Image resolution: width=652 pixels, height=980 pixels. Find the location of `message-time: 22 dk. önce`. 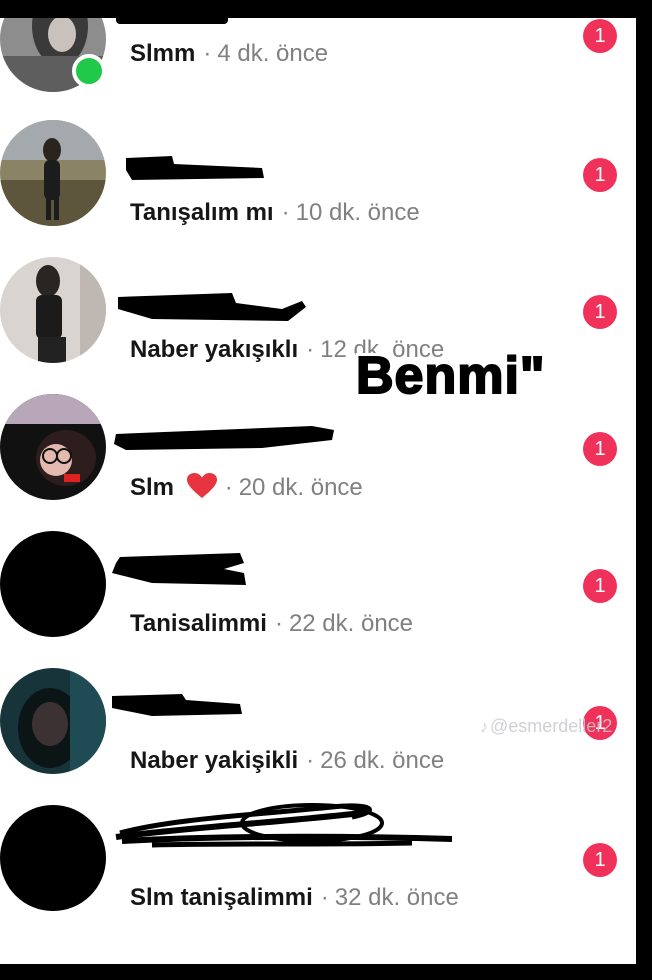

message-time: 22 dk. önce is located at coordinates (351, 623).